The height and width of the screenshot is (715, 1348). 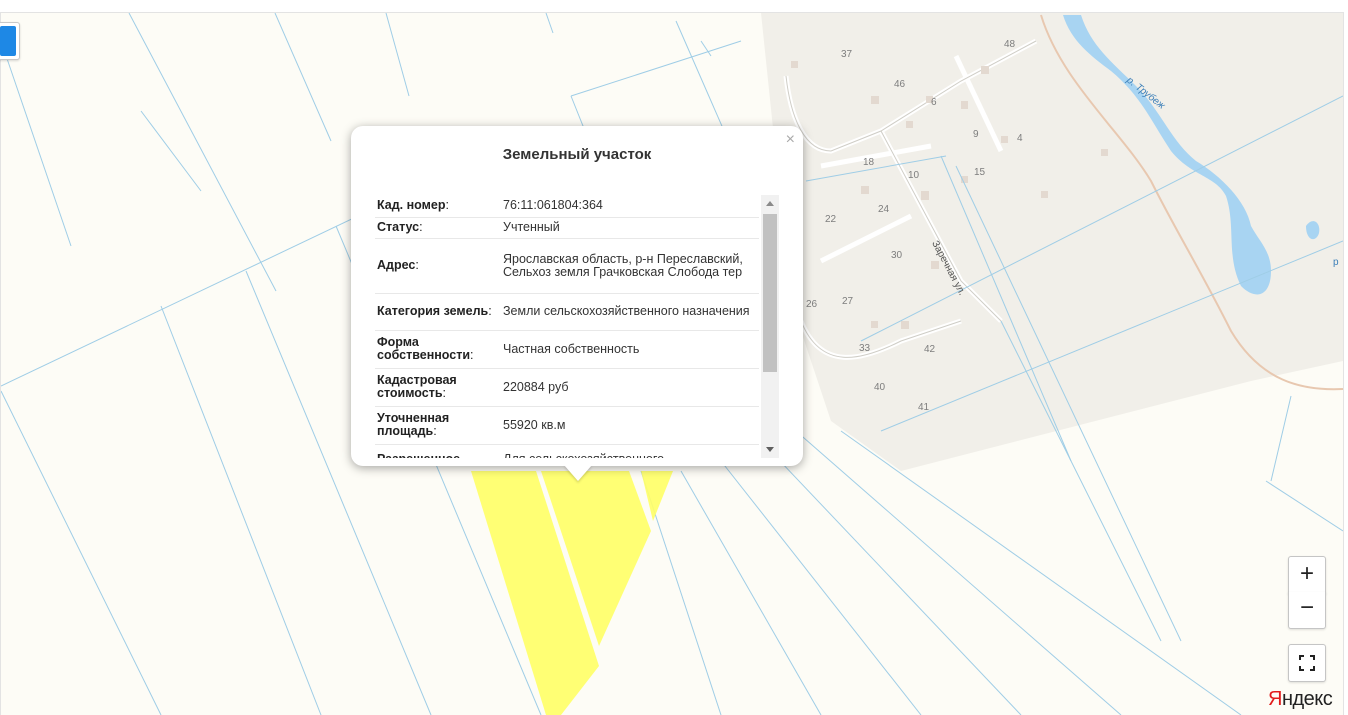 I want to click on house-number: 26, so click(x=812, y=304).